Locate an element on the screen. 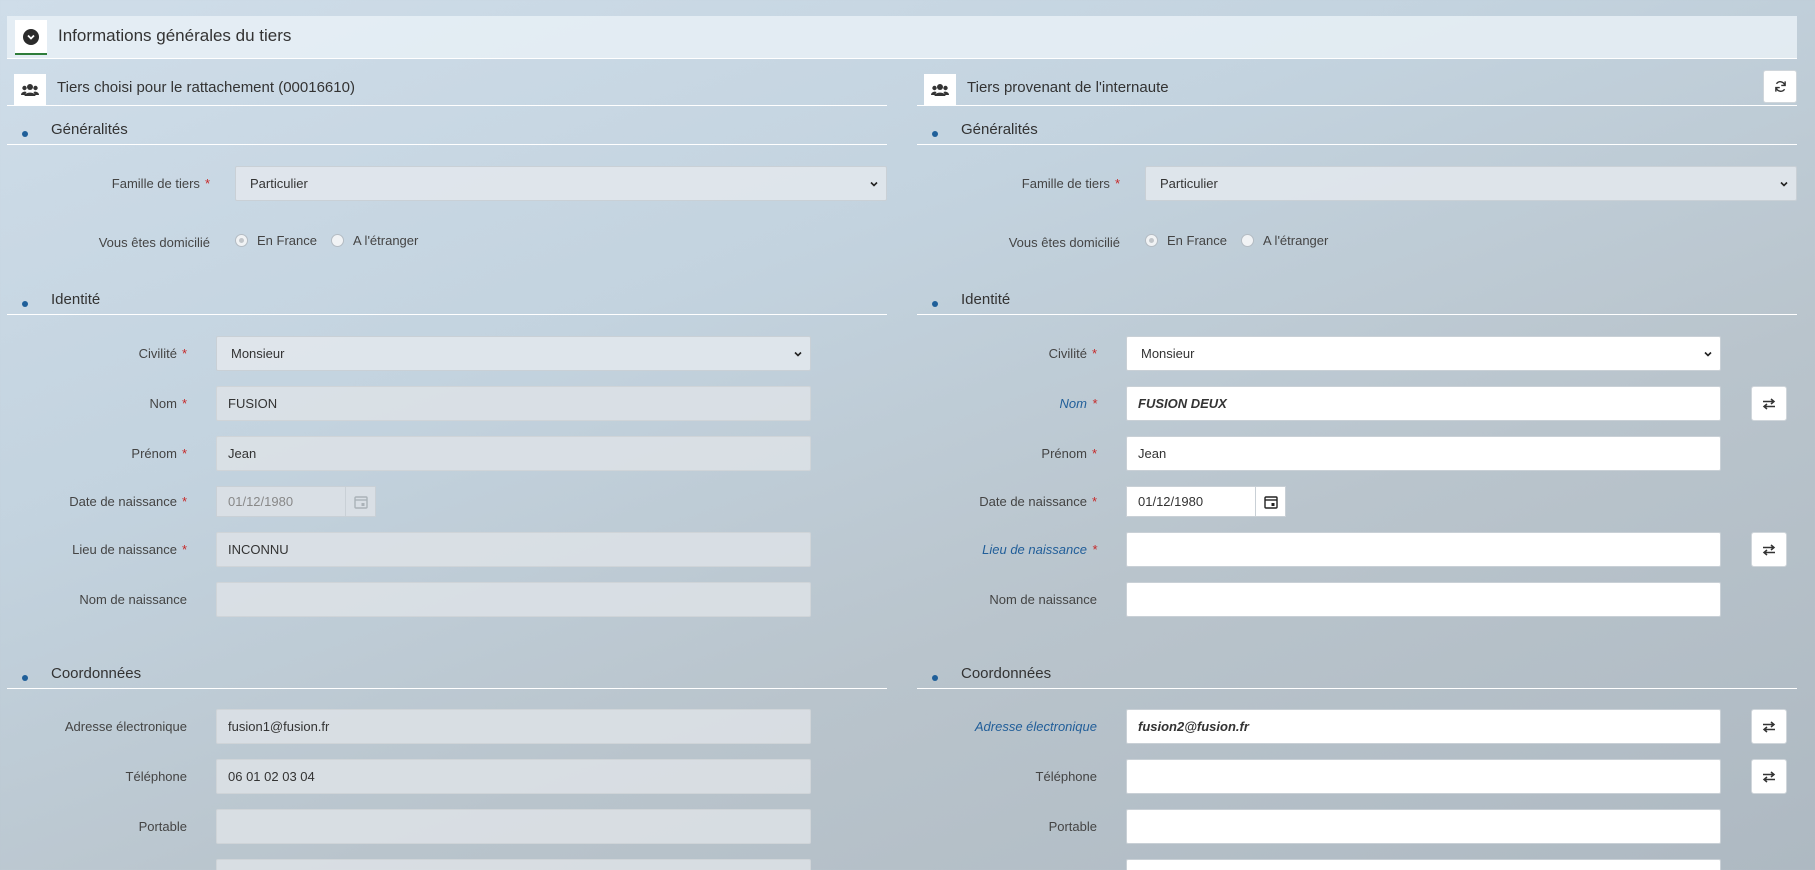 The image size is (1815, 870). email-row: Adresse électronique fusion1@fusion.fr is located at coordinates (447, 727).